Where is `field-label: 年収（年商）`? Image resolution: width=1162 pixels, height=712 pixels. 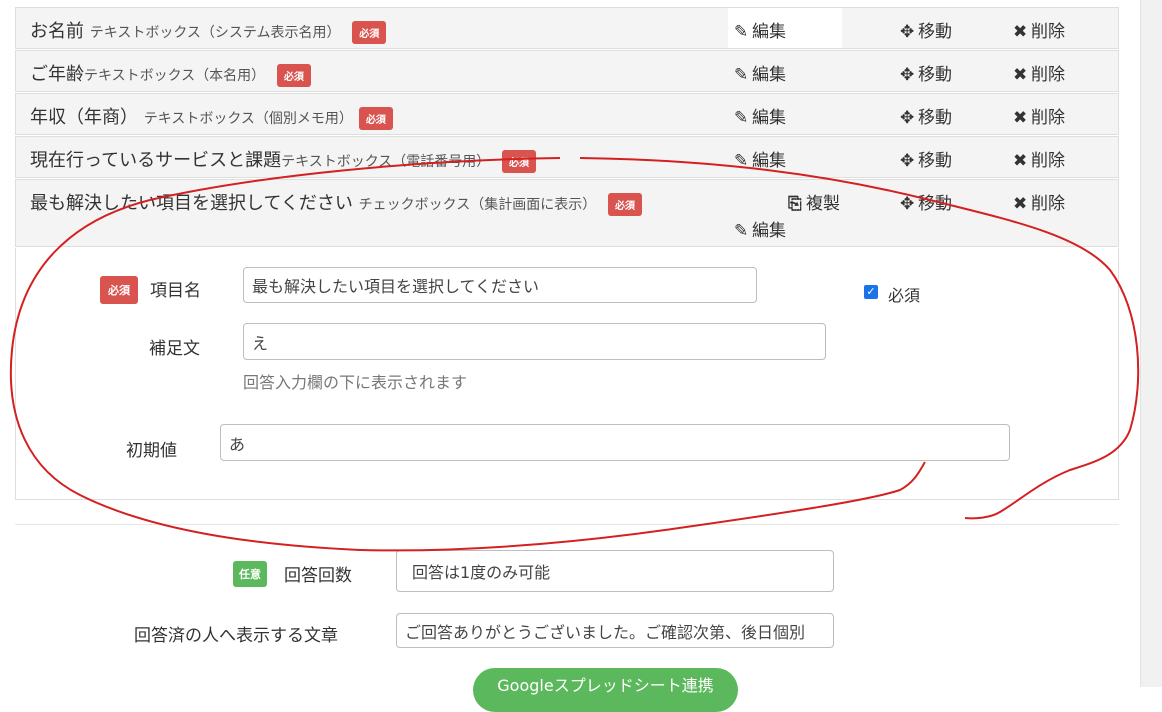
field-label: 年収（年商） is located at coordinates (84, 117).